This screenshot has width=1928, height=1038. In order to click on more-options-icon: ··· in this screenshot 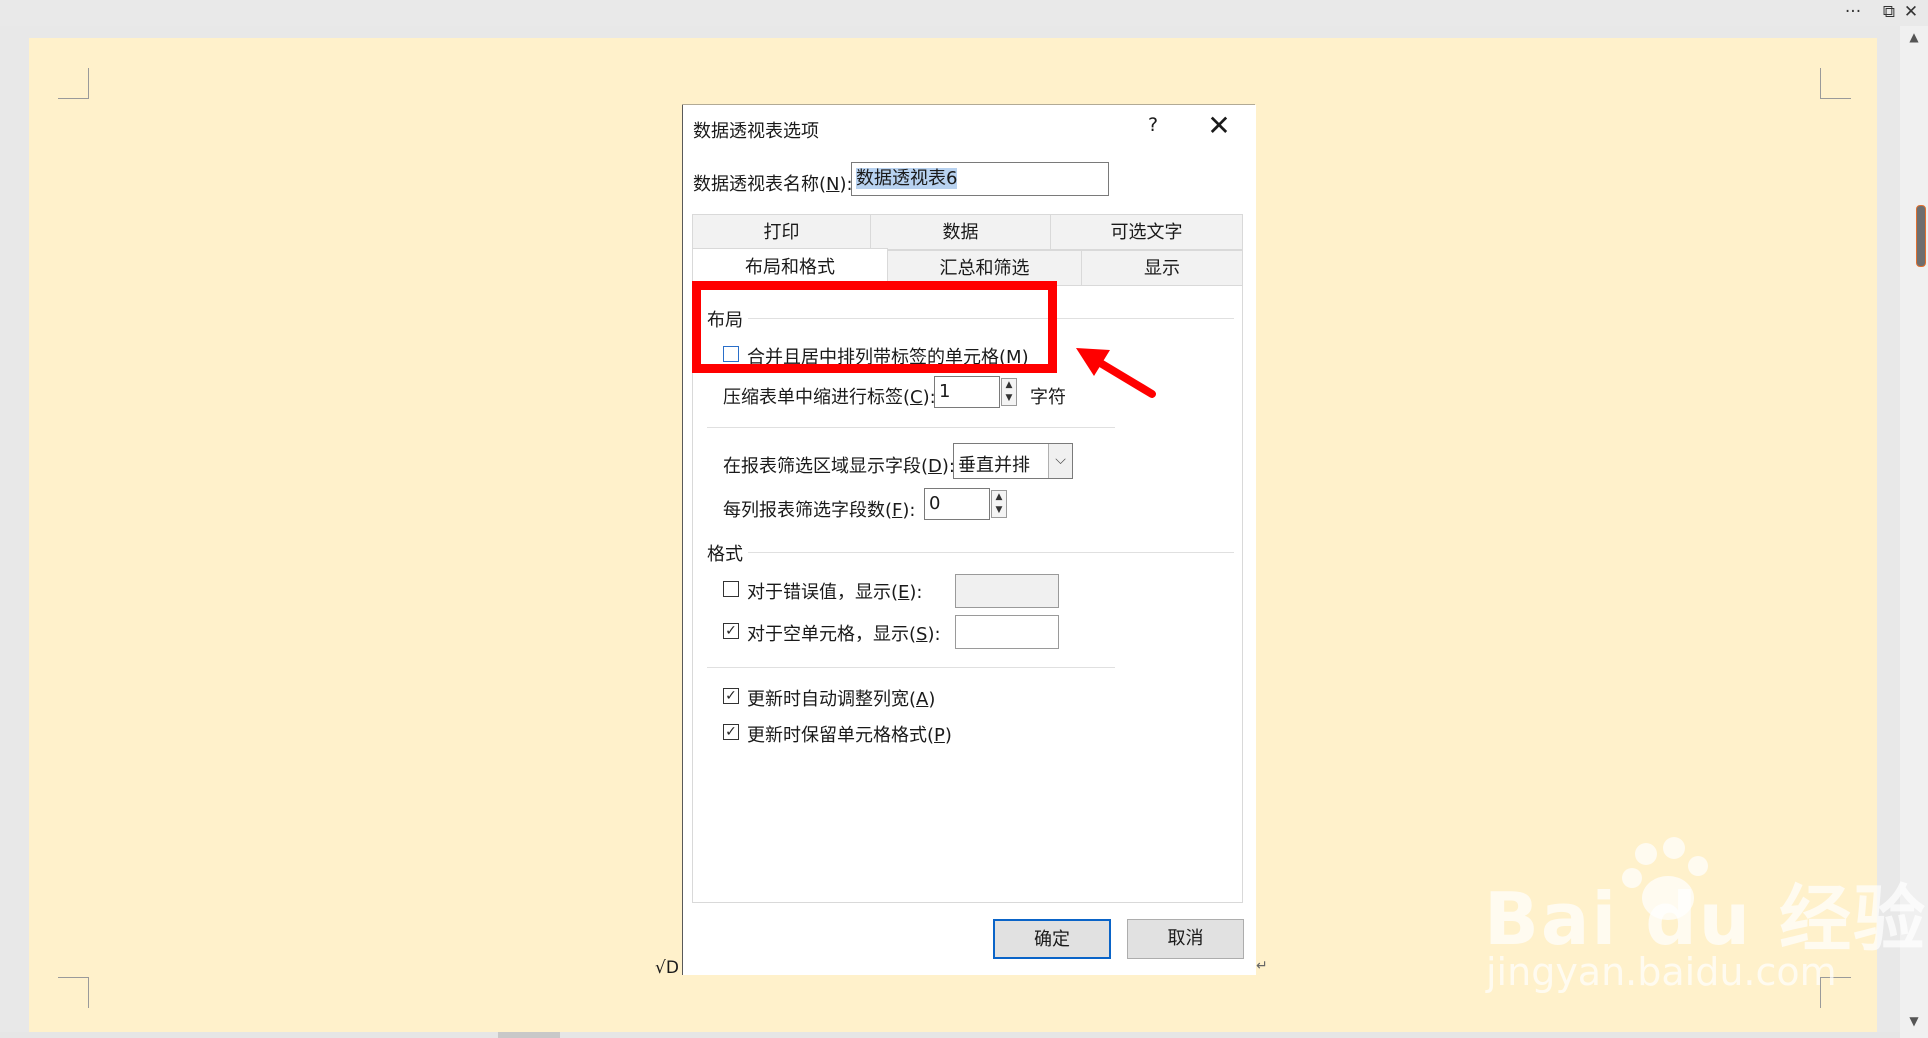, I will do `click(1853, 12)`.